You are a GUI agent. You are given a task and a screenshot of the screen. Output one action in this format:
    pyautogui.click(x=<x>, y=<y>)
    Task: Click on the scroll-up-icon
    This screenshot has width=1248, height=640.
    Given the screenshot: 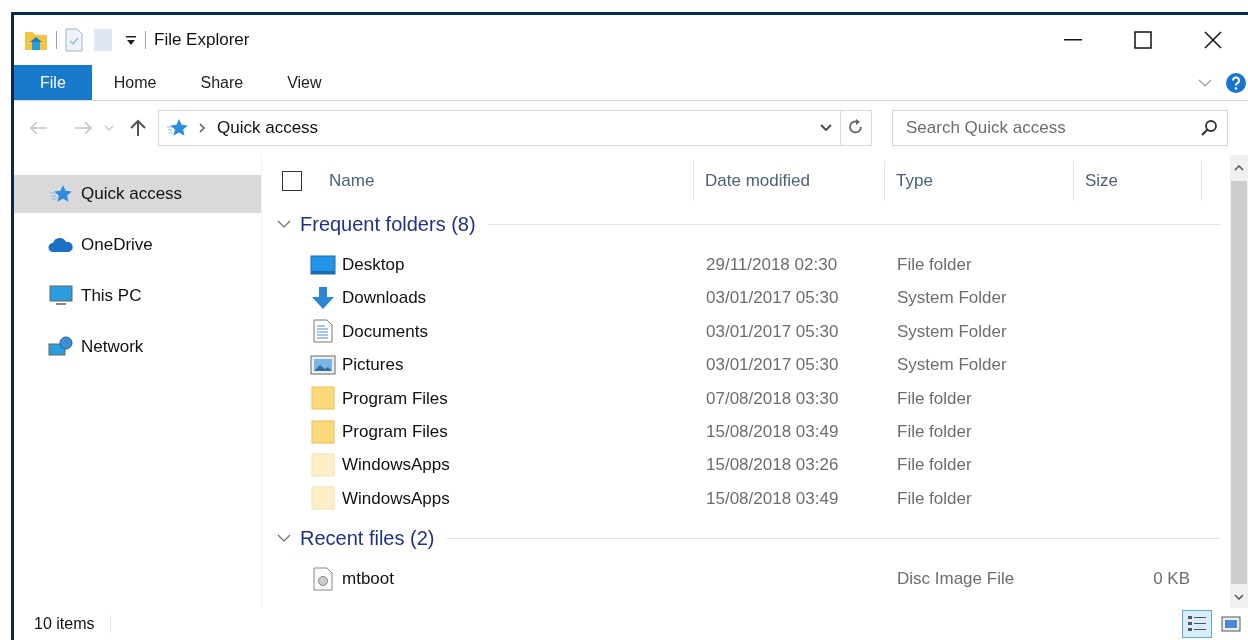 What is the action you would take?
    pyautogui.click(x=1239, y=168)
    